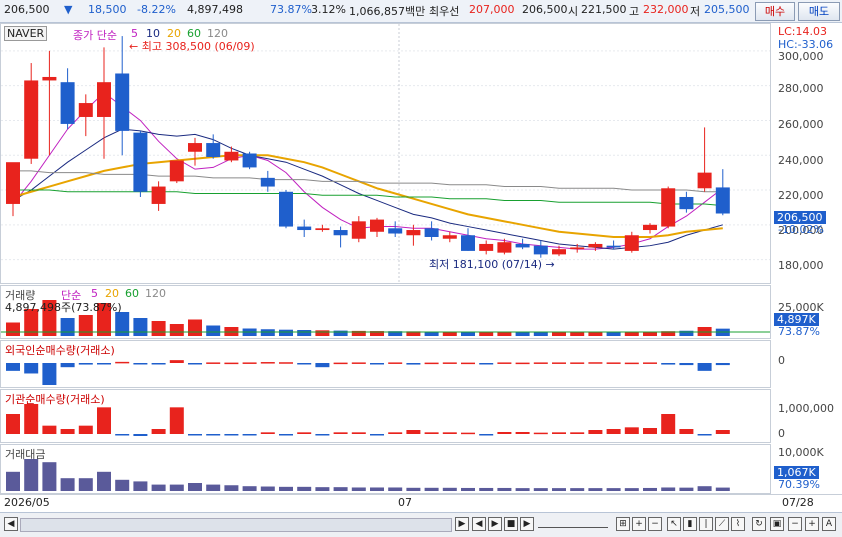  Describe the element at coordinates (328, 9) in the screenshot. I see `turnover-rate: 3.12%` at that location.